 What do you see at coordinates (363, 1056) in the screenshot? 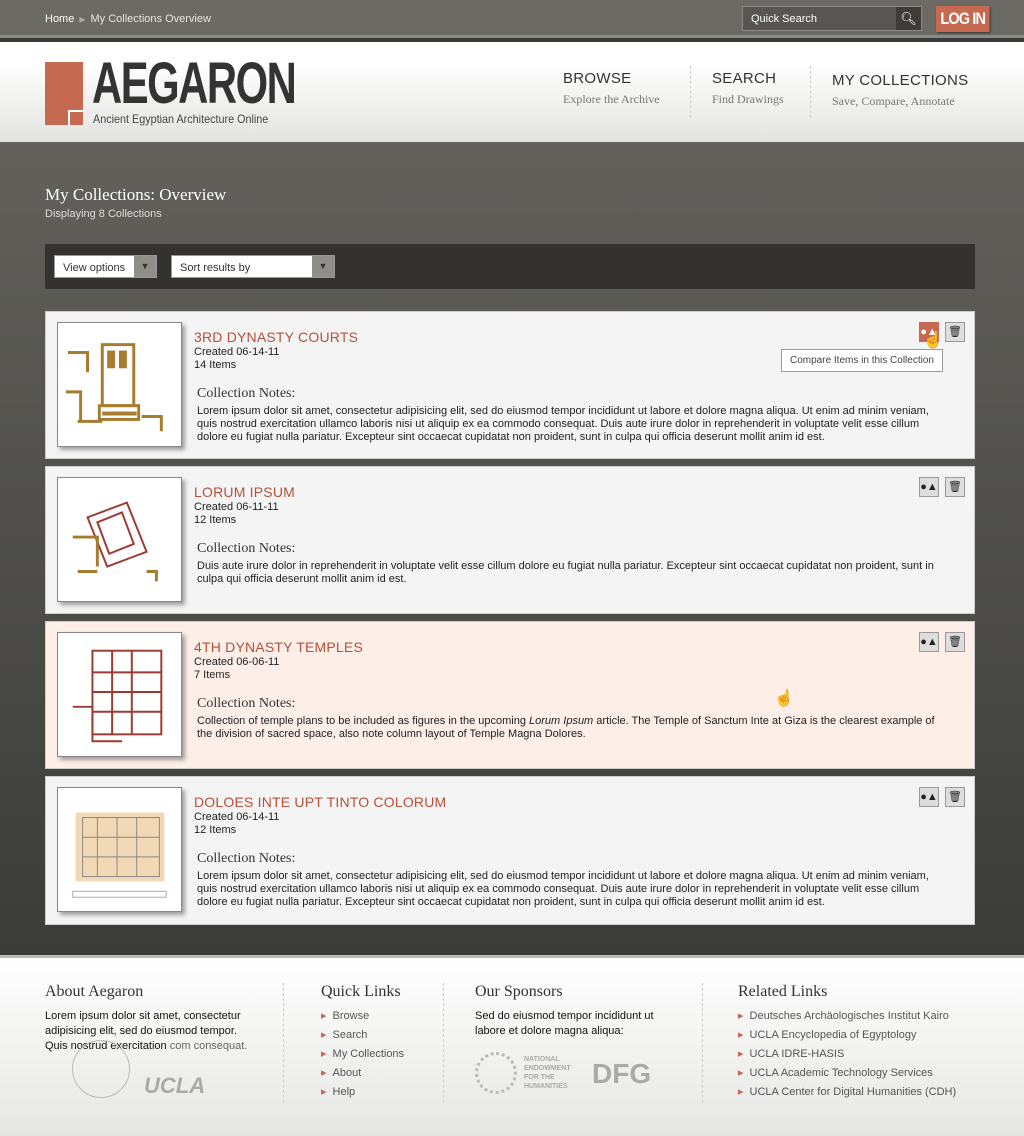
I see `footer-link-my-collections: My Collections` at bounding box center [363, 1056].